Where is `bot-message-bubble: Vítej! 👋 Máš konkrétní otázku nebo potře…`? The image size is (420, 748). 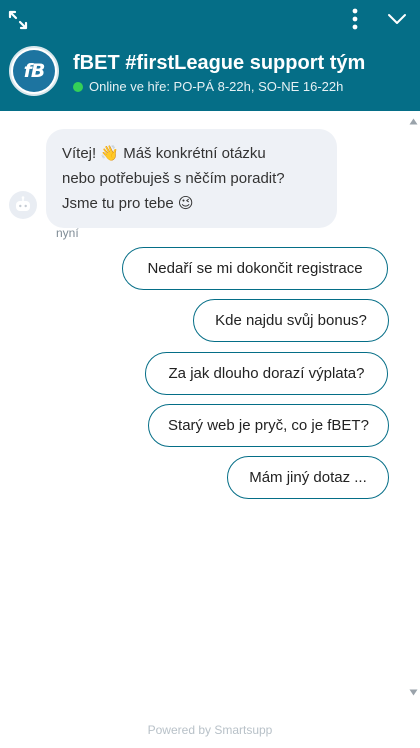
bot-message-bubble: Vítej! 👋 Máš konkrétní otázku nebo potře… is located at coordinates (191, 178).